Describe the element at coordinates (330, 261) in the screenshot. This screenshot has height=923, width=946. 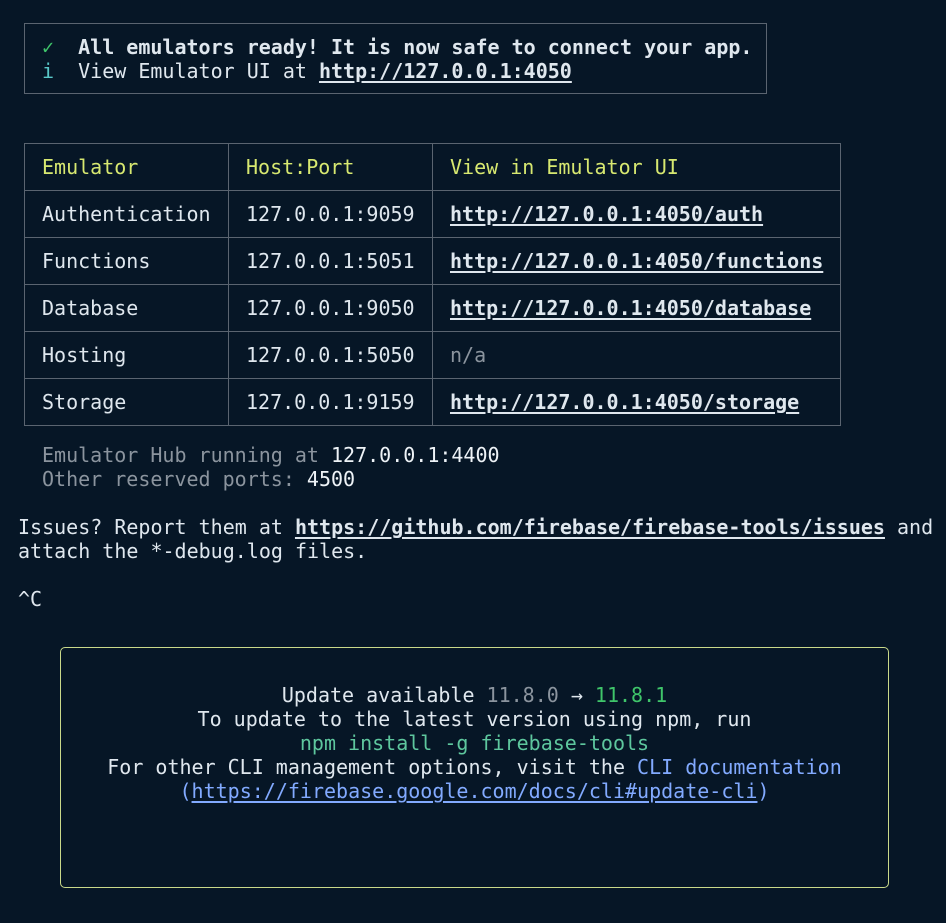
I see `emulator-host: 127.0.0.1:5051` at that location.